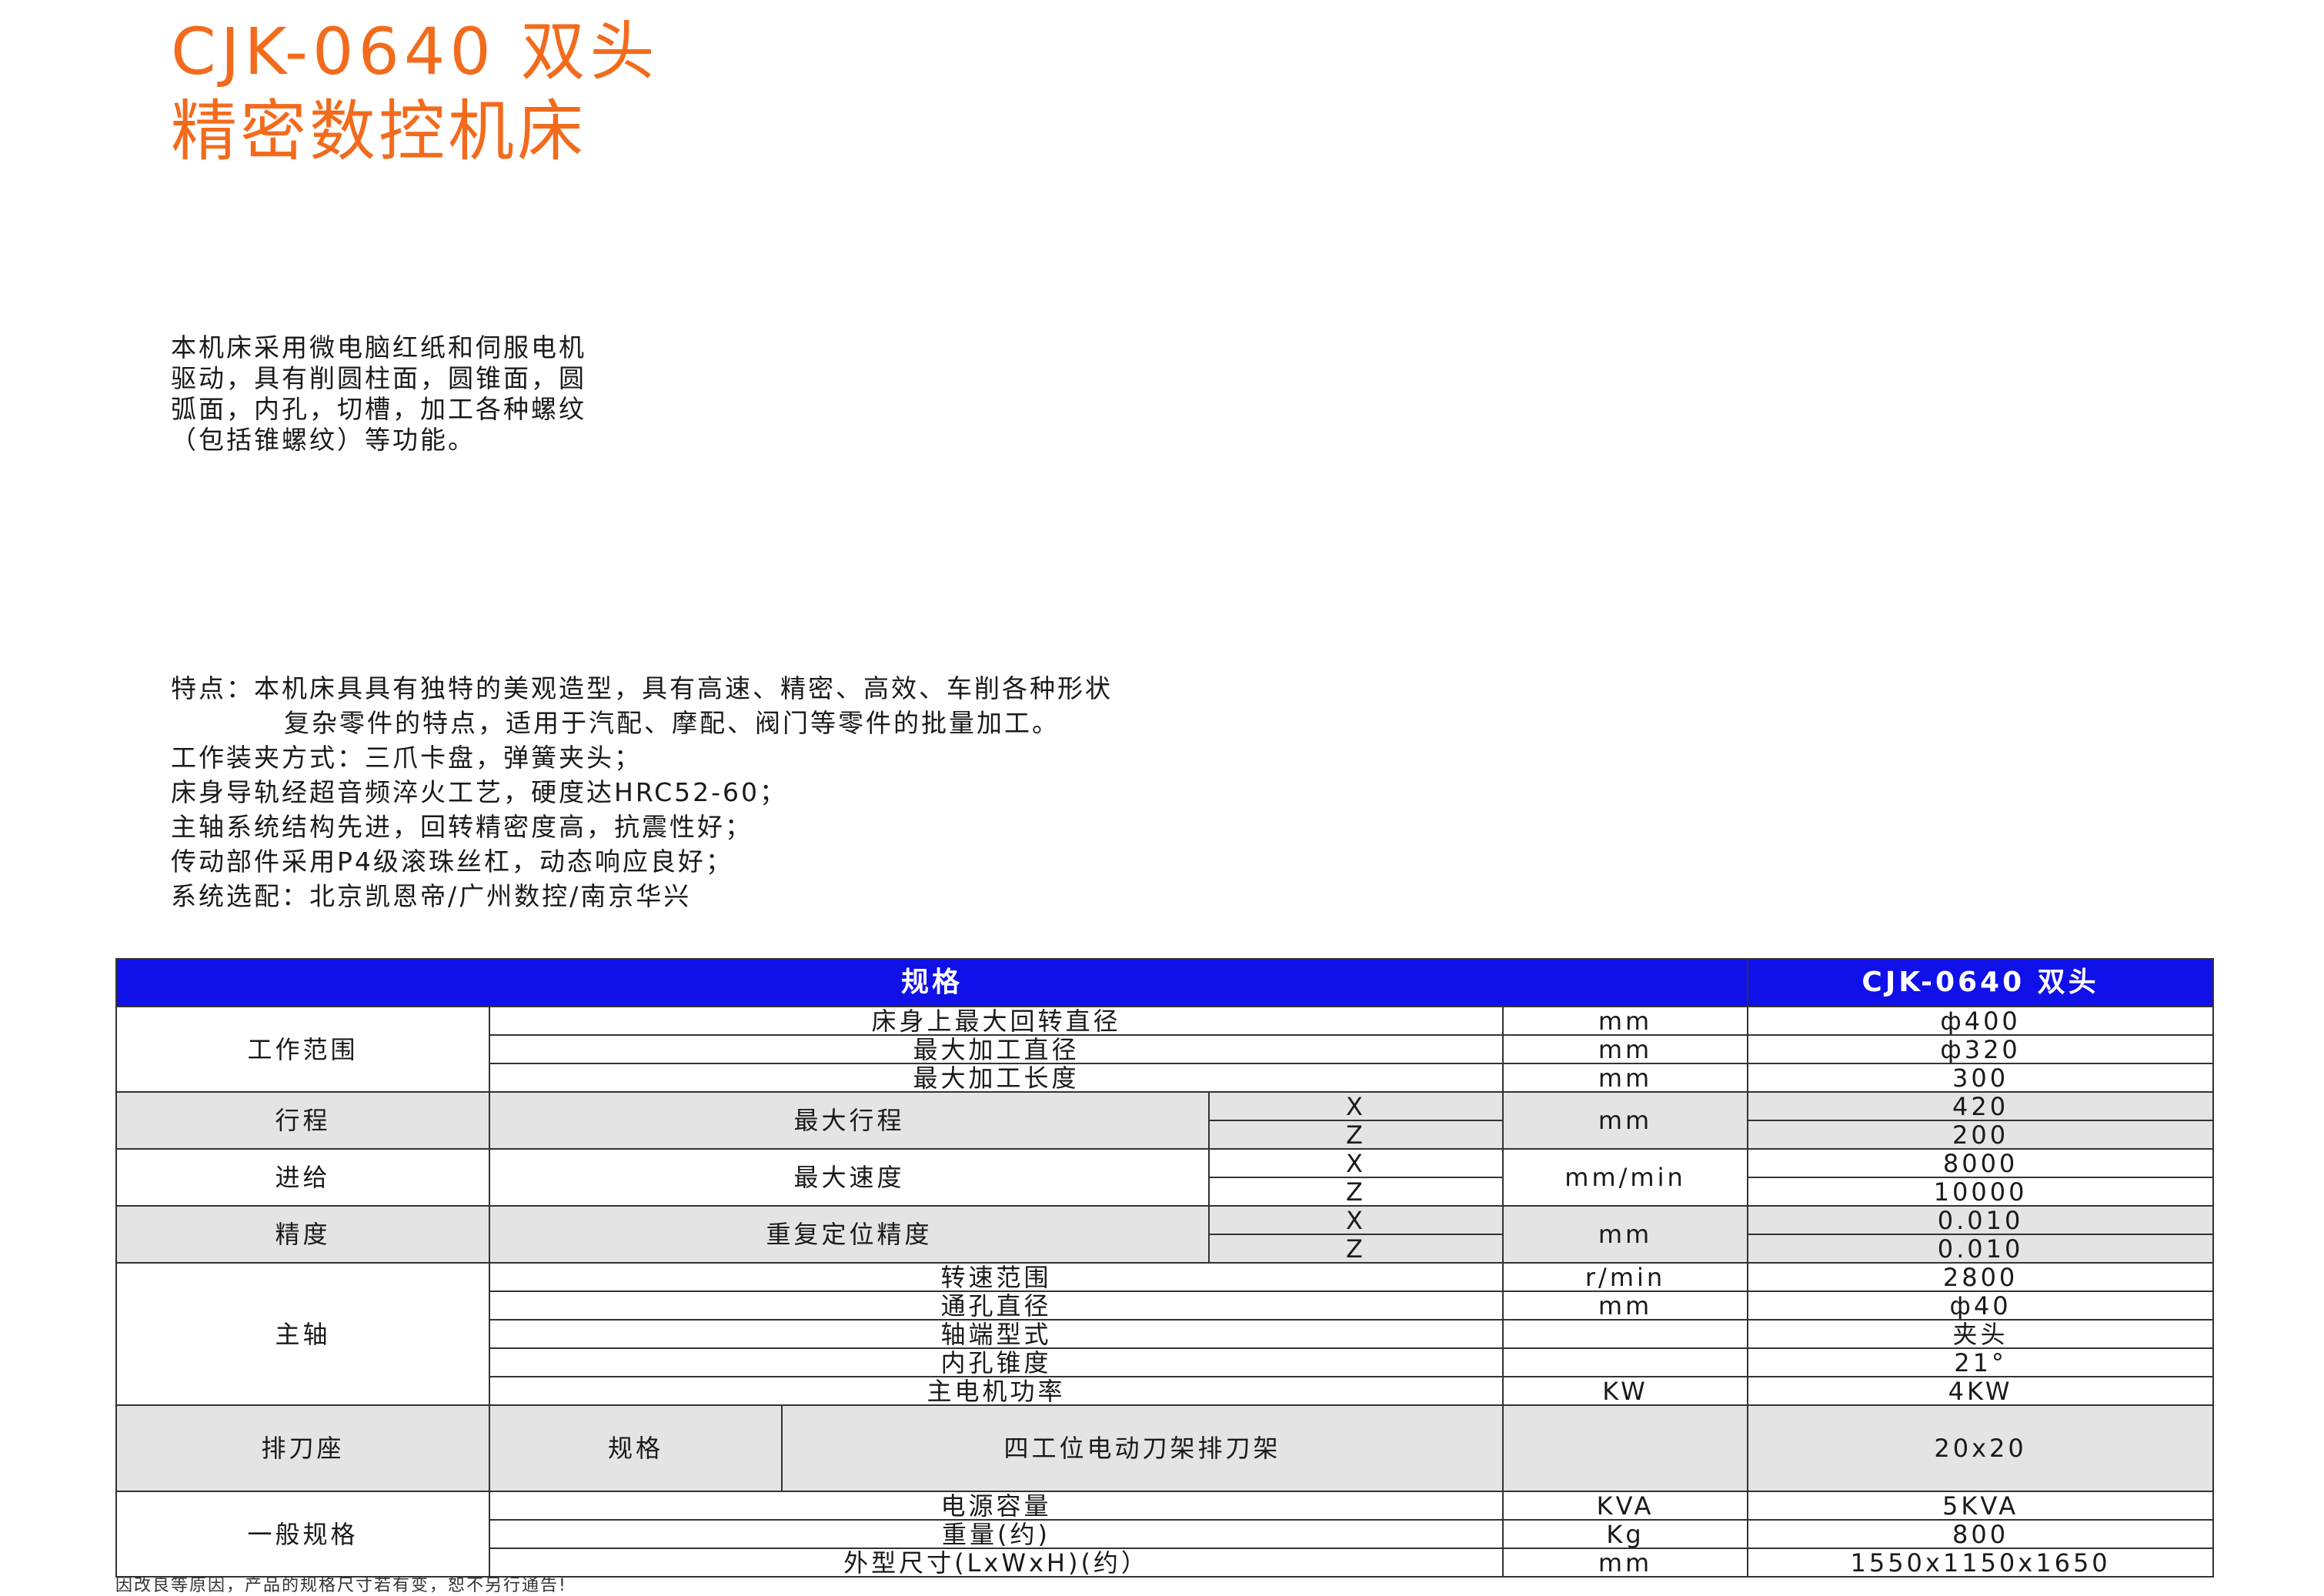  What do you see at coordinates (849, 1234) in the screenshot?
I see `spec-item: 重复定位精度` at bounding box center [849, 1234].